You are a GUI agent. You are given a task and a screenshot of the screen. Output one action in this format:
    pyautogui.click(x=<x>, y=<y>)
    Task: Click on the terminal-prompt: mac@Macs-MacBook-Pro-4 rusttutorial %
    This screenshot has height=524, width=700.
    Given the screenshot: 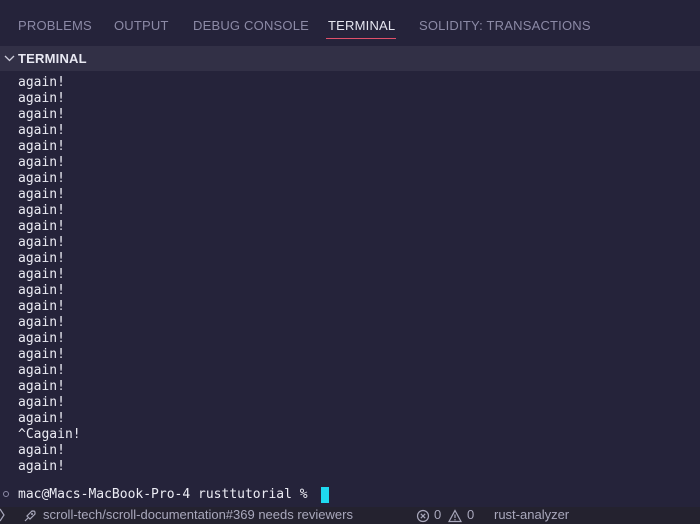 What is the action you would take?
    pyautogui.click(x=163, y=494)
    